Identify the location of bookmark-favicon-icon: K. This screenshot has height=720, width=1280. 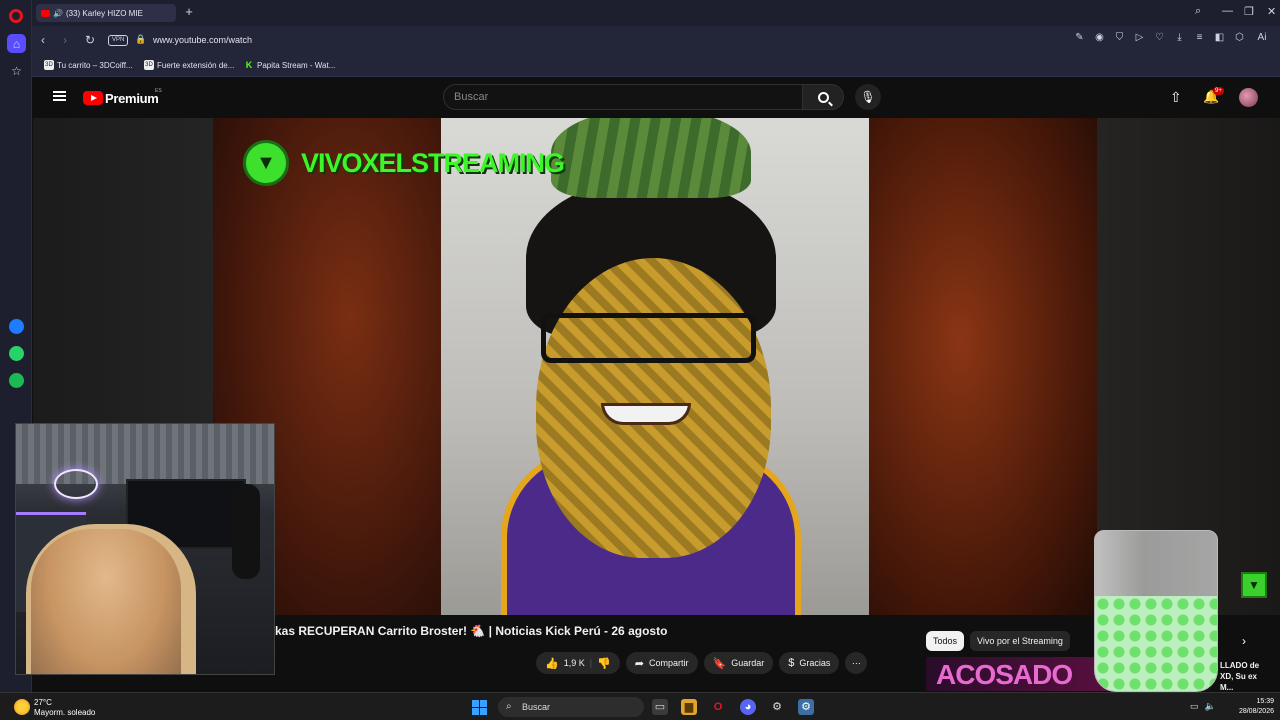
(249, 65).